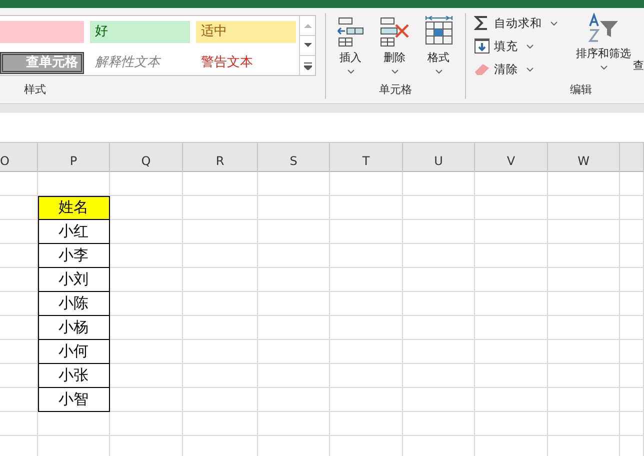 The width and height of the screenshot is (644, 456). What do you see at coordinates (524, 69) in the screenshot?
I see `clear-button: 清除` at bounding box center [524, 69].